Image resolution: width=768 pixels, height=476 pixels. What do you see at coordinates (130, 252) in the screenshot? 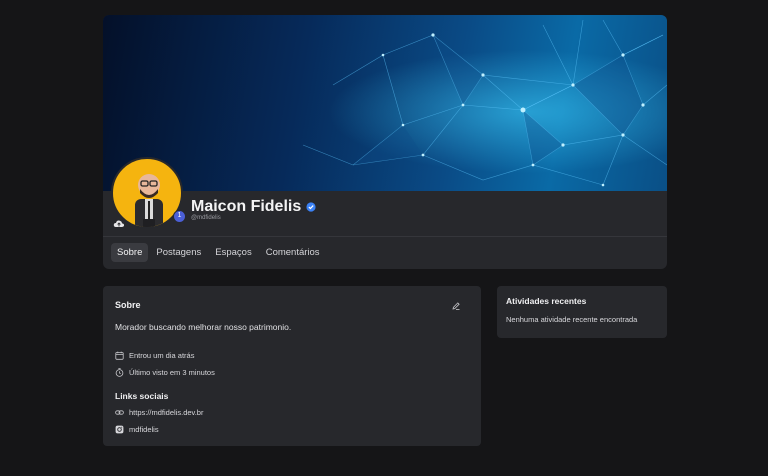
I see `tab-sobre: Sobre` at bounding box center [130, 252].